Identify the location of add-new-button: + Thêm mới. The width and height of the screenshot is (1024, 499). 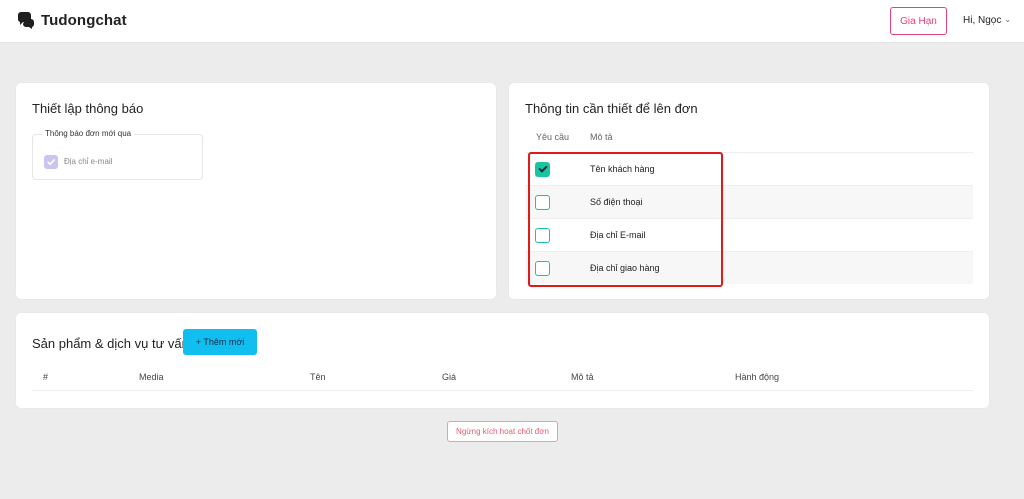
(220, 342).